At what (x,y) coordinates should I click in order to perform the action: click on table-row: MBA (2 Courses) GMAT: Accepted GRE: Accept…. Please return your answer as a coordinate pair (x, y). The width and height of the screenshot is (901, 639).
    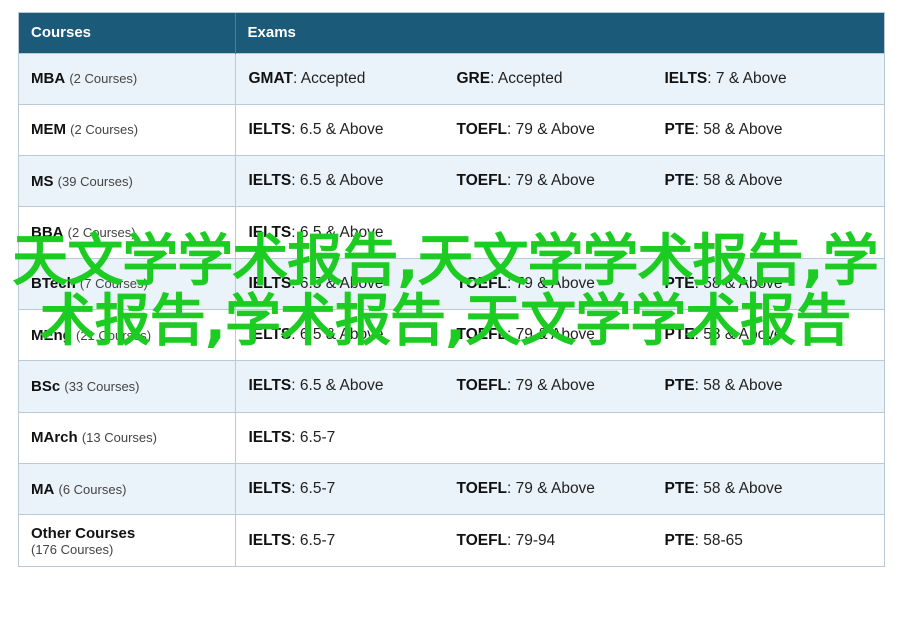
    Looking at the image, I should click on (452, 78).